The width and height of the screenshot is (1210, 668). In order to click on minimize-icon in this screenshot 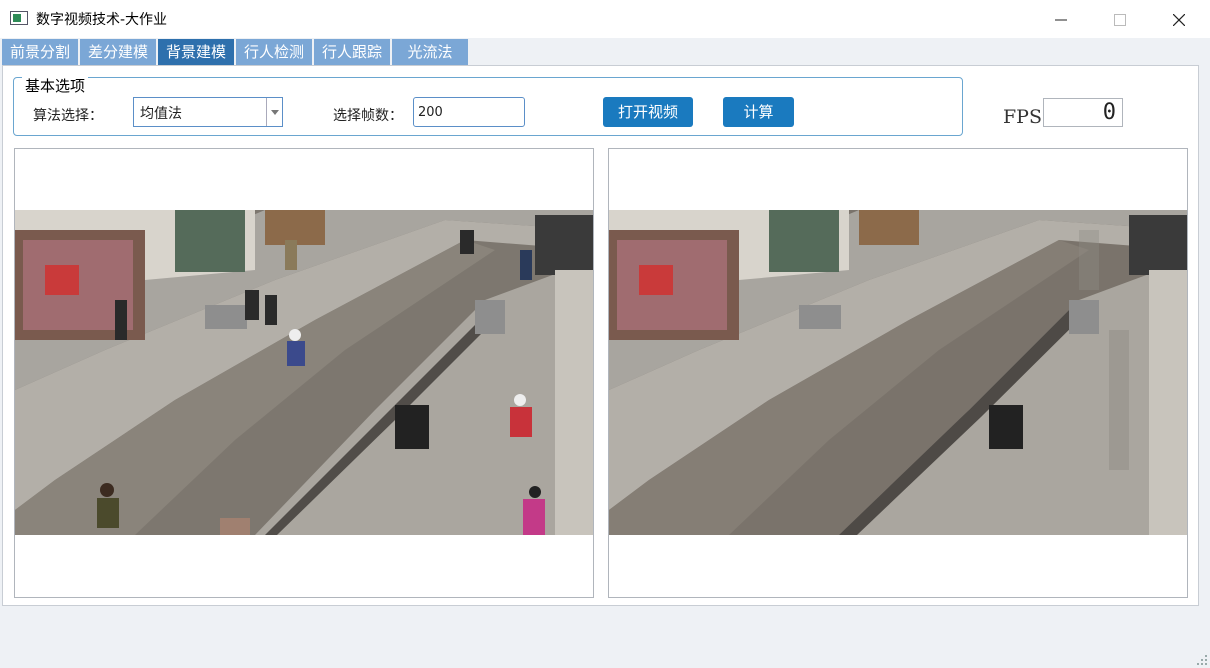, I will do `click(1061, 19)`.